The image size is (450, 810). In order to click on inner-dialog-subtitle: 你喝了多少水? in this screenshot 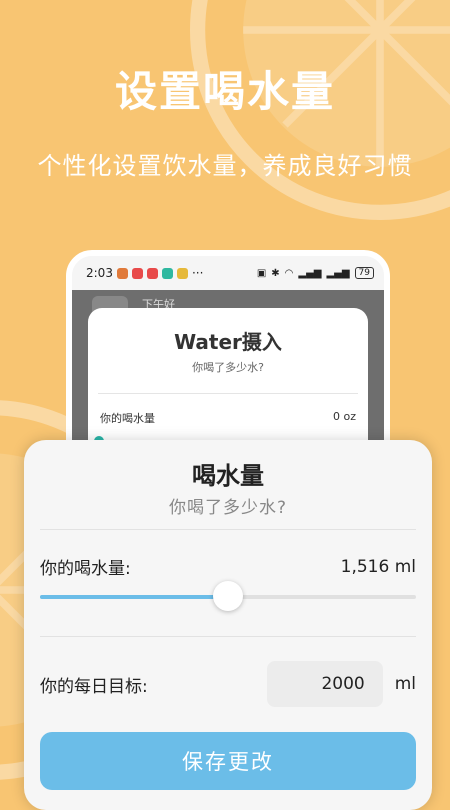, I will do `click(228, 367)`.